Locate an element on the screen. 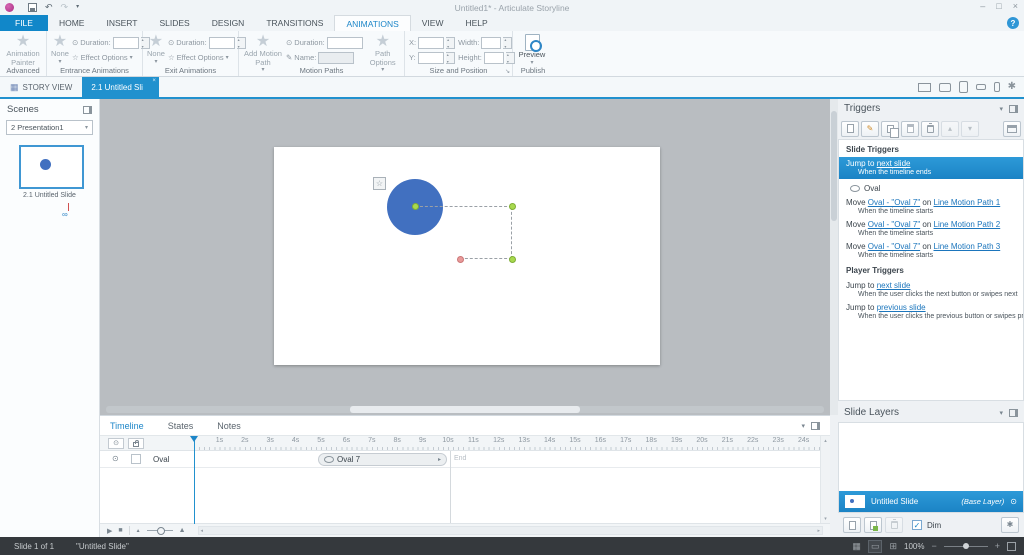 Image resolution: width=1024 pixels, height=555 pixels. x-input is located at coordinates (431, 42).